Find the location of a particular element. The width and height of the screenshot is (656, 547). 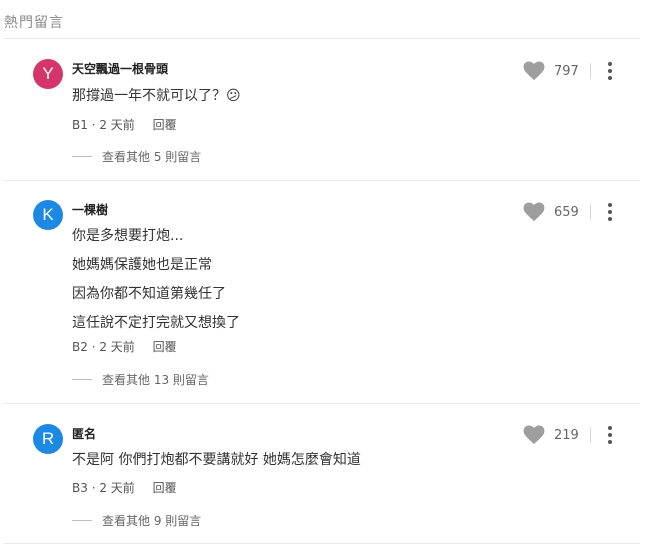

view-more-replies-link: 查看其他 9 則留言 is located at coordinates (136, 520).